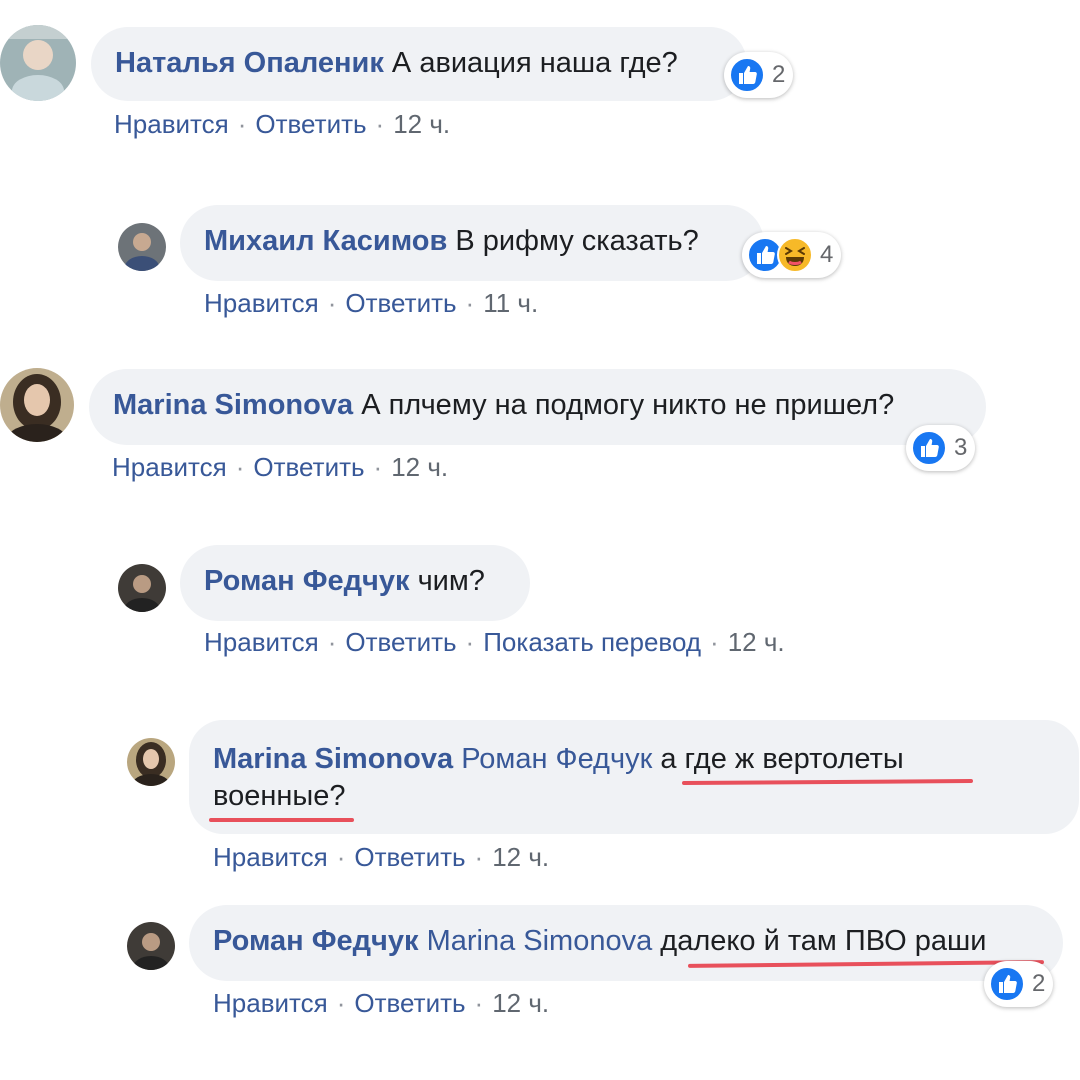 The image size is (1080, 1080). What do you see at coordinates (782, 759) in the screenshot?
I see `comment-text: а где ж вертолеты` at bounding box center [782, 759].